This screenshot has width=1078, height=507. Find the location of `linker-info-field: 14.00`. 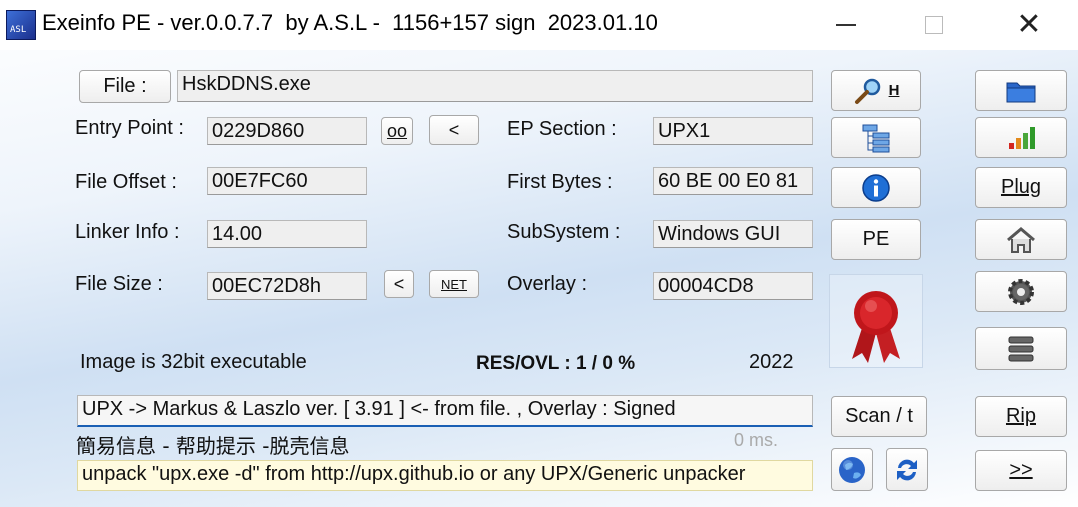

linker-info-field: 14.00 is located at coordinates (287, 234).